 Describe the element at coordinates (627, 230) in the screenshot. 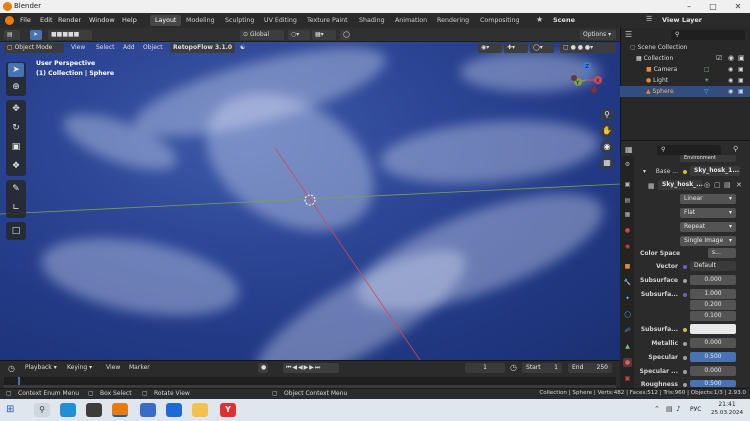

I see `scene-tab-icon: ●` at that location.